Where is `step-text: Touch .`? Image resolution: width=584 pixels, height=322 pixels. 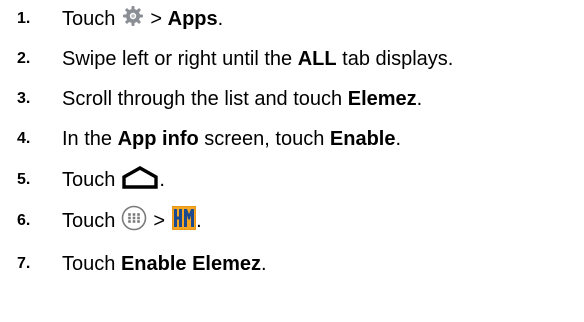 step-text: Touch . is located at coordinates (113, 180).